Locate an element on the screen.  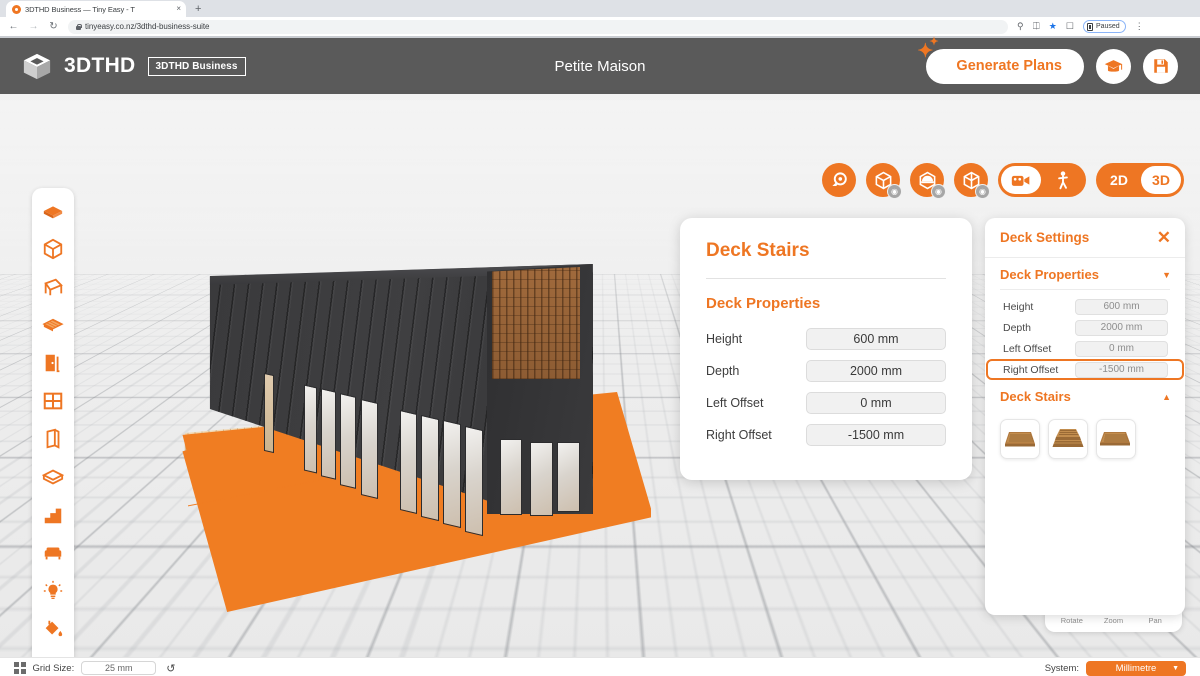
grid-size-label: Grid Size: is located at coordinates (53, 668).